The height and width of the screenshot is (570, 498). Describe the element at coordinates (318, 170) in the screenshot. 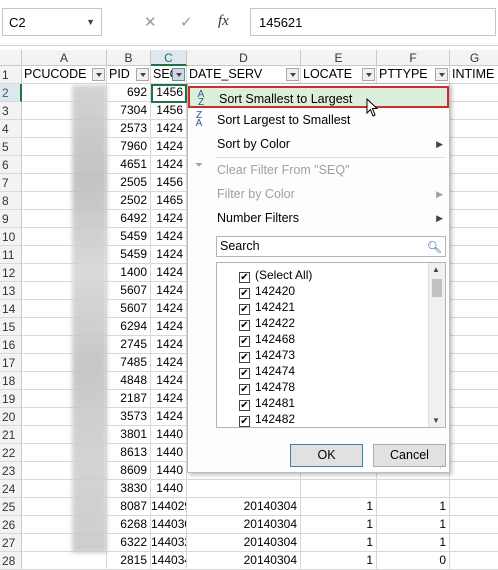

I see `menu-clear-filter: ⏷ Clear Filter From "SEQ"` at that location.